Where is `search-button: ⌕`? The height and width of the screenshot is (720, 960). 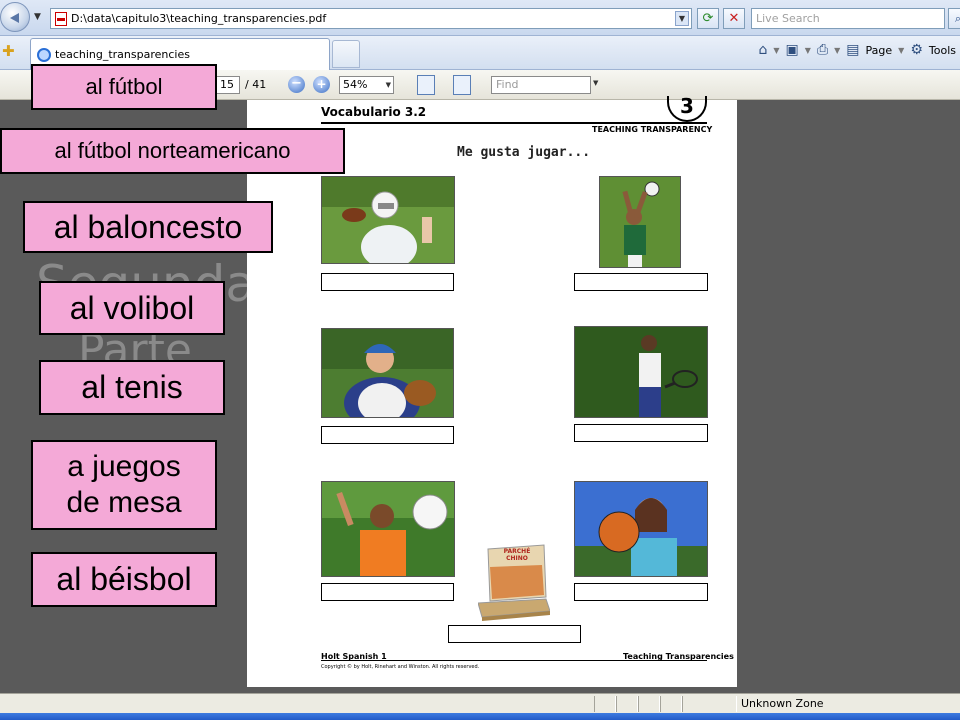
search-button: ⌕ is located at coordinates (954, 18).